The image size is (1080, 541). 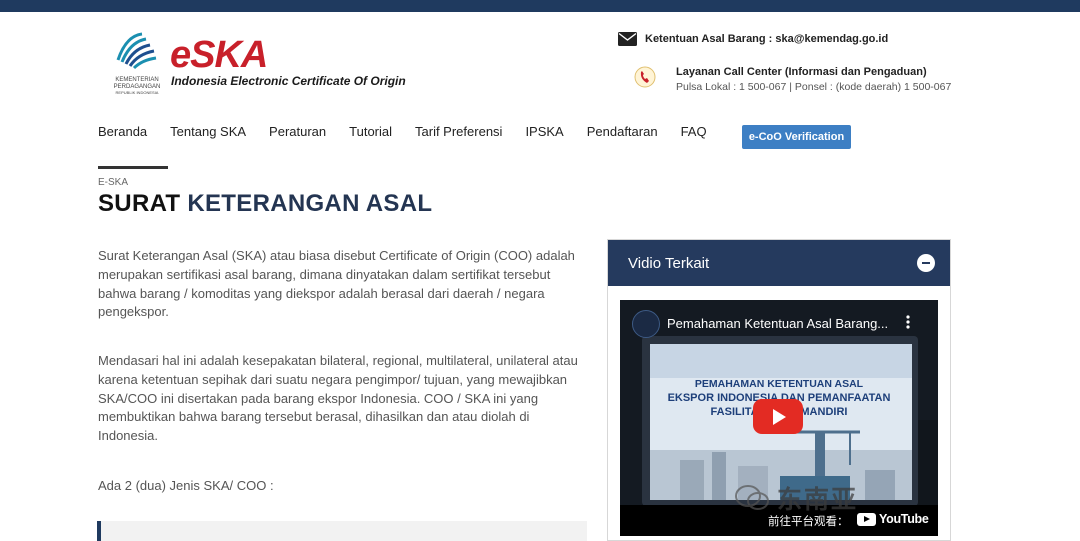 What do you see at coordinates (866, 519) in the screenshot?
I see `youtube-icon` at bounding box center [866, 519].